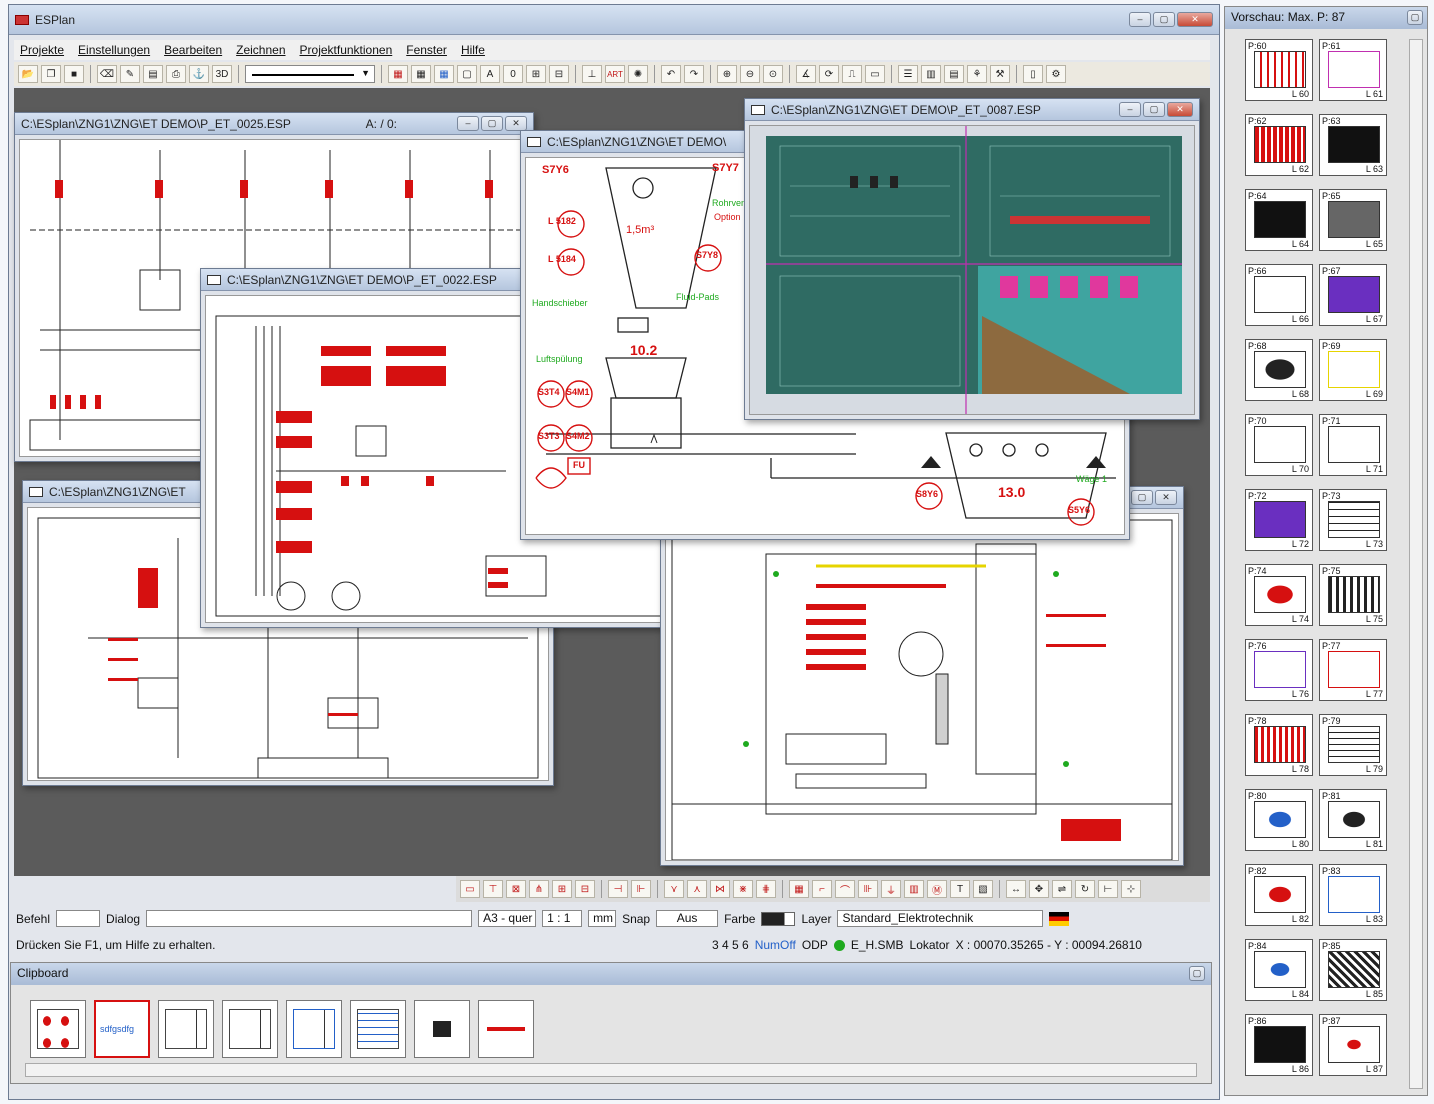 The image size is (1434, 1104). What do you see at coordinates (1353, 370) in the screenshot?
I see `preview-thumbnail: P:69 L 69` at bounding box center [1353, 370].